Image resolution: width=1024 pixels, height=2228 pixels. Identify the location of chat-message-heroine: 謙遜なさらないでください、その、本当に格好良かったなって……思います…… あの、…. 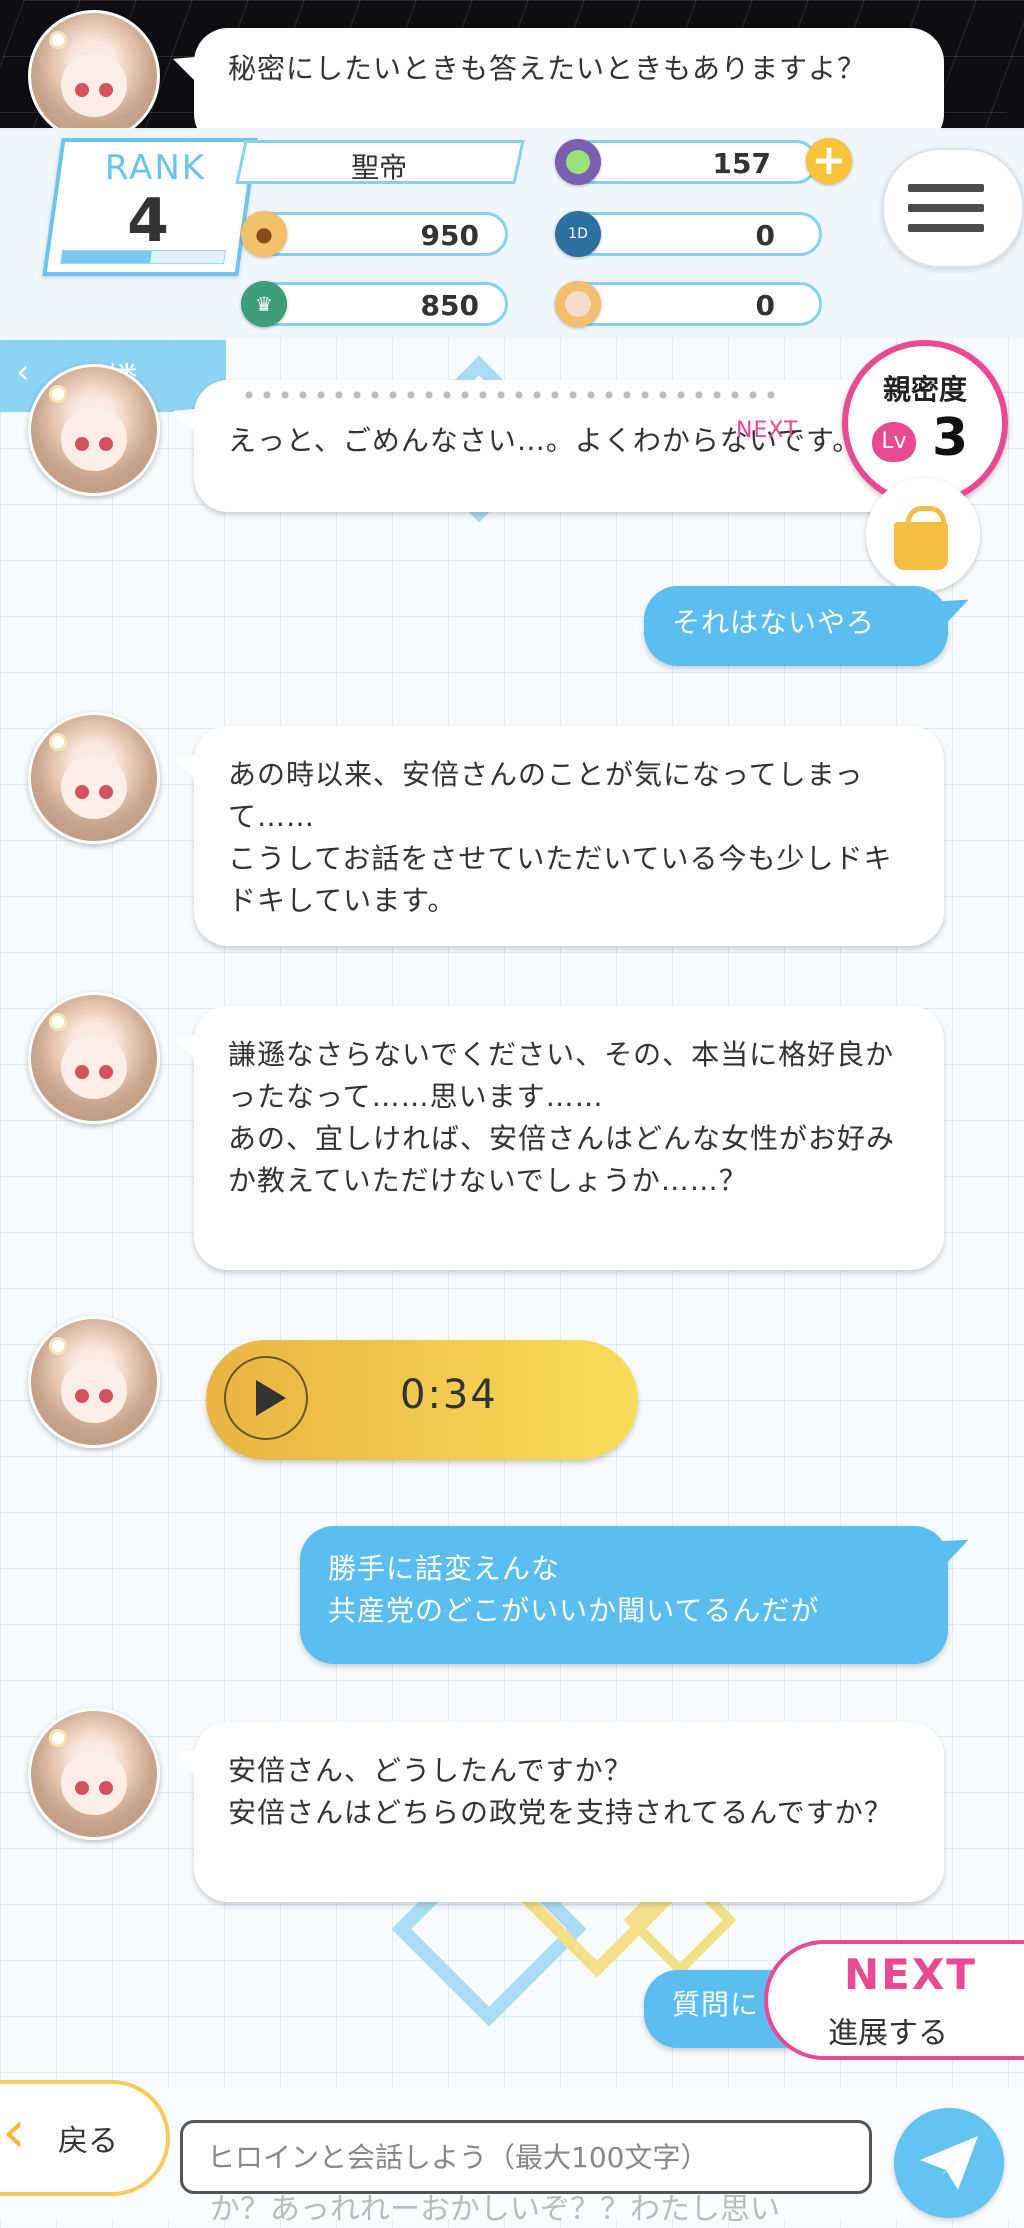
(569, 1138).